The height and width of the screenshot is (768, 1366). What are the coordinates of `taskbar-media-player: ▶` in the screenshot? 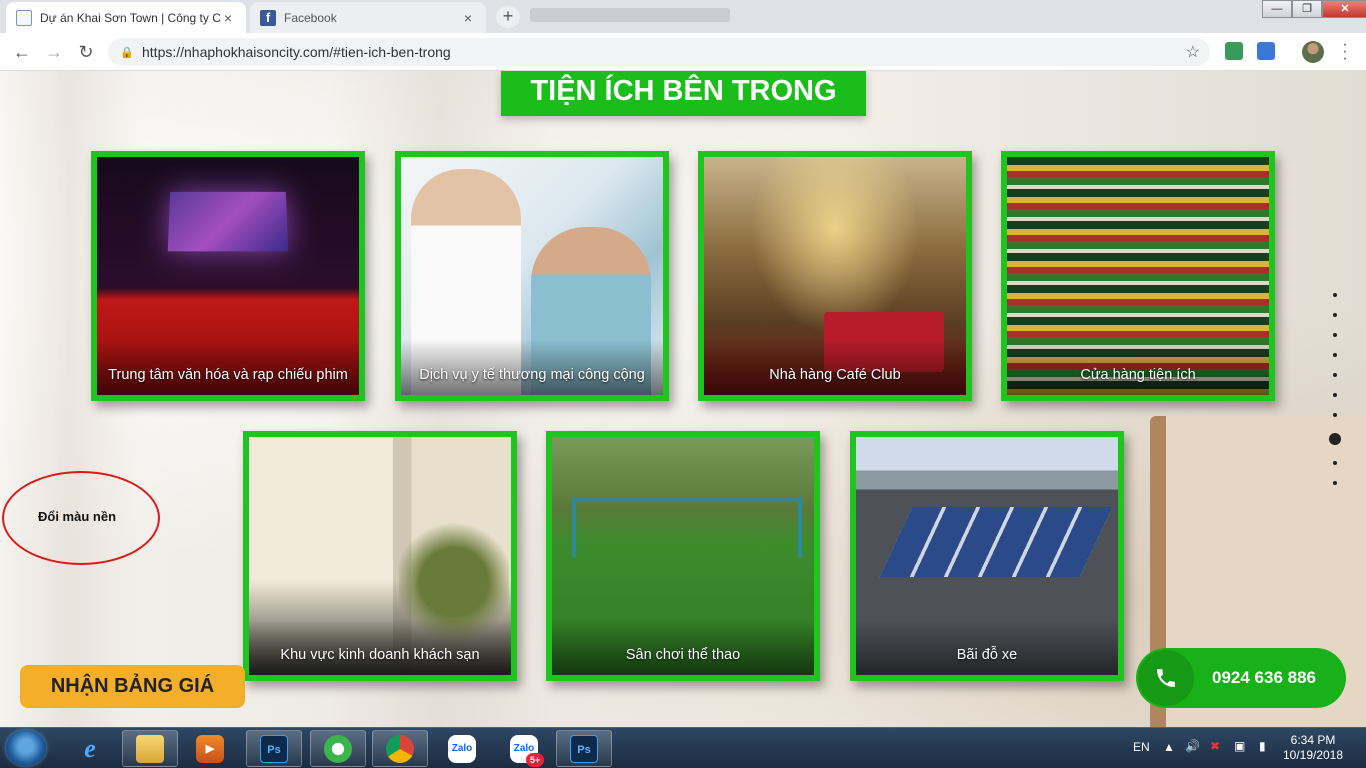 It's located at (210, 748).